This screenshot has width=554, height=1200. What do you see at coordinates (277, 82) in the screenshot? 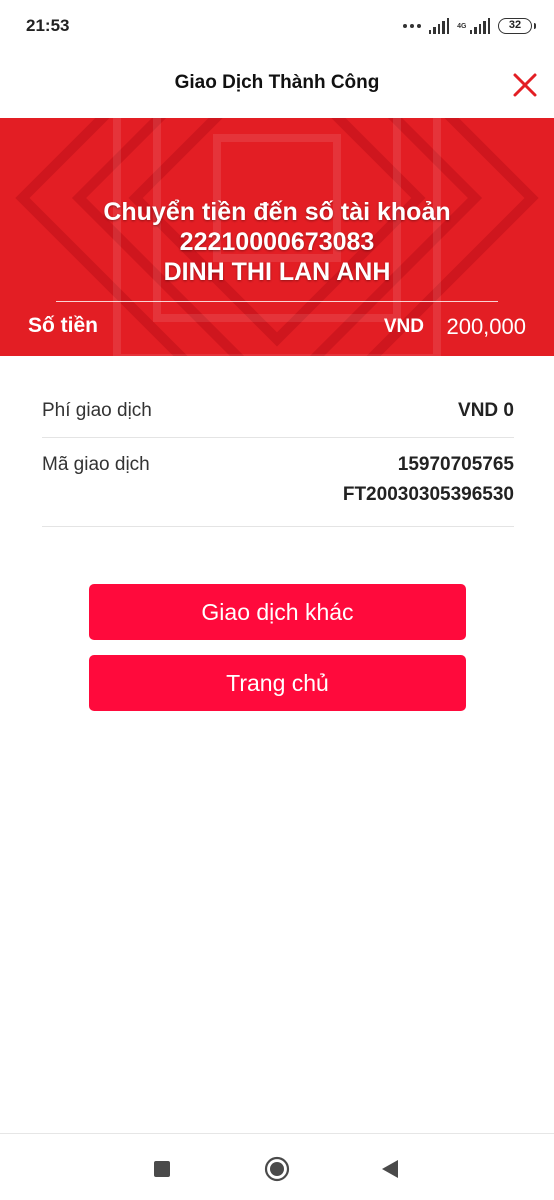
I see `page-title: Giao Dịch Thành Công` at bounding box center [277, 82].